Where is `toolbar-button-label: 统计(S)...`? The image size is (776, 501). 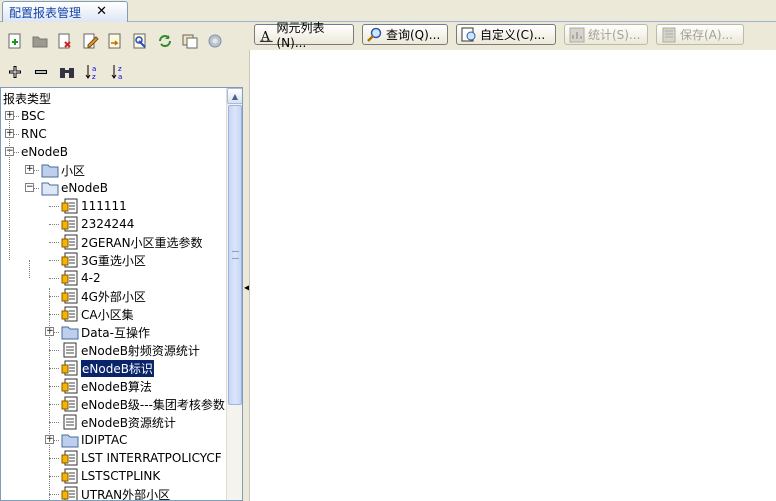
toolbar-button-label: 统计(S)... is located at coordinates (614, 35).